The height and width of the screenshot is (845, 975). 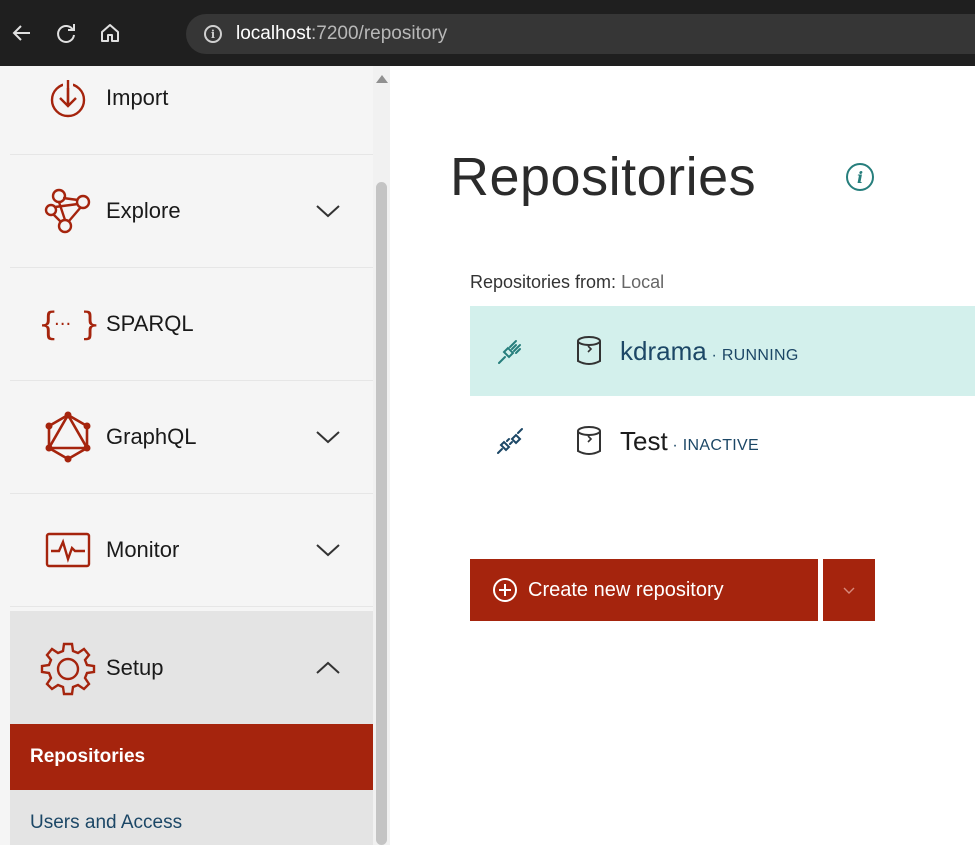 What do you see at coordinates (191, 110) in the screenshot?
I see `sidebar-item-import: Import` at bounding box center [191, 110].